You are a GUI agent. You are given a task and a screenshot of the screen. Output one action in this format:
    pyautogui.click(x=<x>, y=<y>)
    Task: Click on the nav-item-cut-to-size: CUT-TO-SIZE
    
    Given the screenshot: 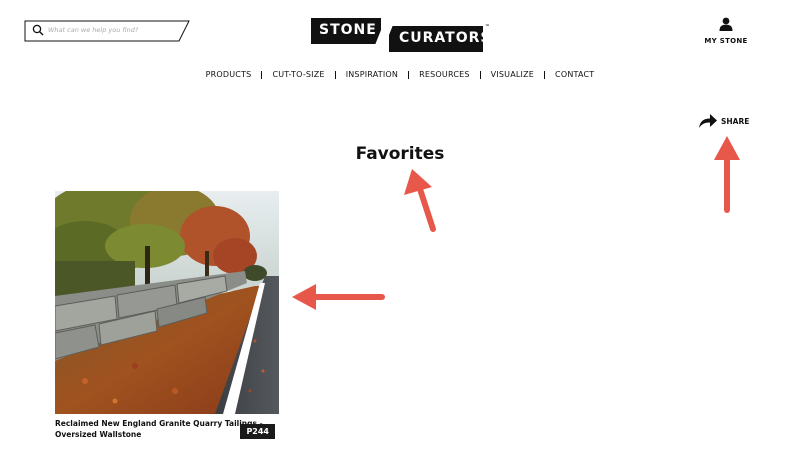 What is the action you would take?
    pyautogui.click(x=298, y=74)
    